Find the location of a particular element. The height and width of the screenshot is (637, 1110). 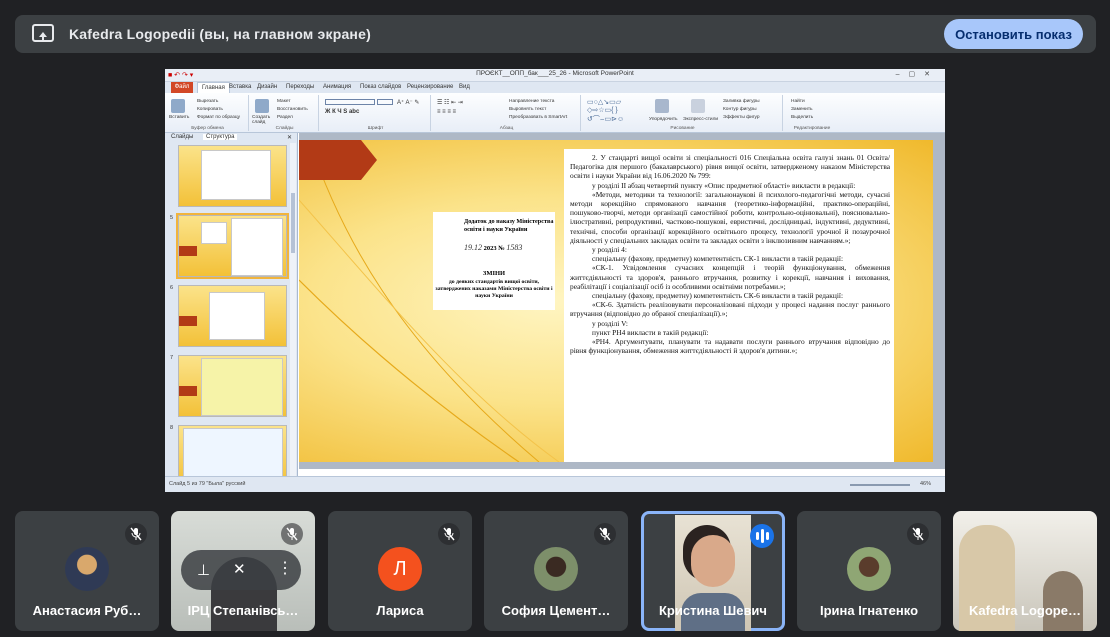

tab-animations: Анимация is located at coordinates (337, 87).